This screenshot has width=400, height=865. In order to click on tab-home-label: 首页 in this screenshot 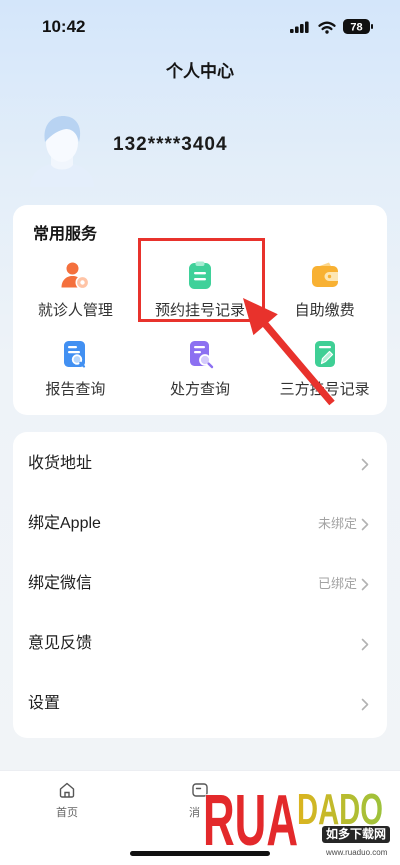, I will do `click(67, 813)`.